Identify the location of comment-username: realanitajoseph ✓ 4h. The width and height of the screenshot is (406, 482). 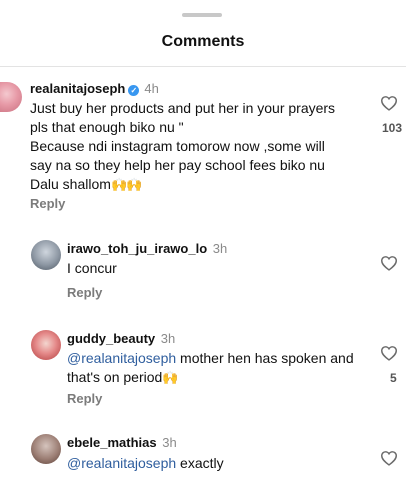
(94, 88).